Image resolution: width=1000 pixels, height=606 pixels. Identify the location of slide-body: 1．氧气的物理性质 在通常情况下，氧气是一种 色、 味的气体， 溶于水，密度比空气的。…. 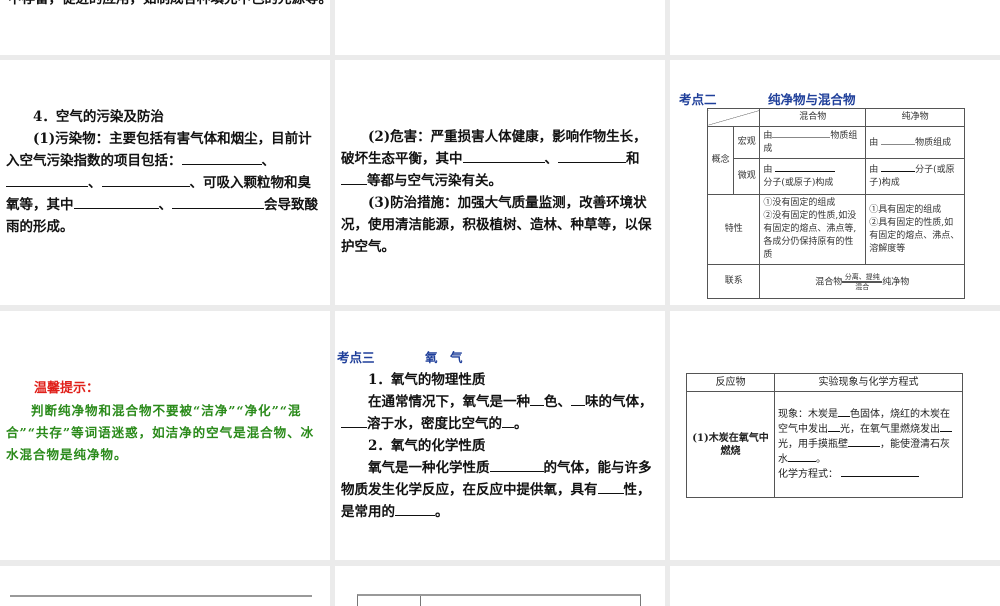
(500, 446).